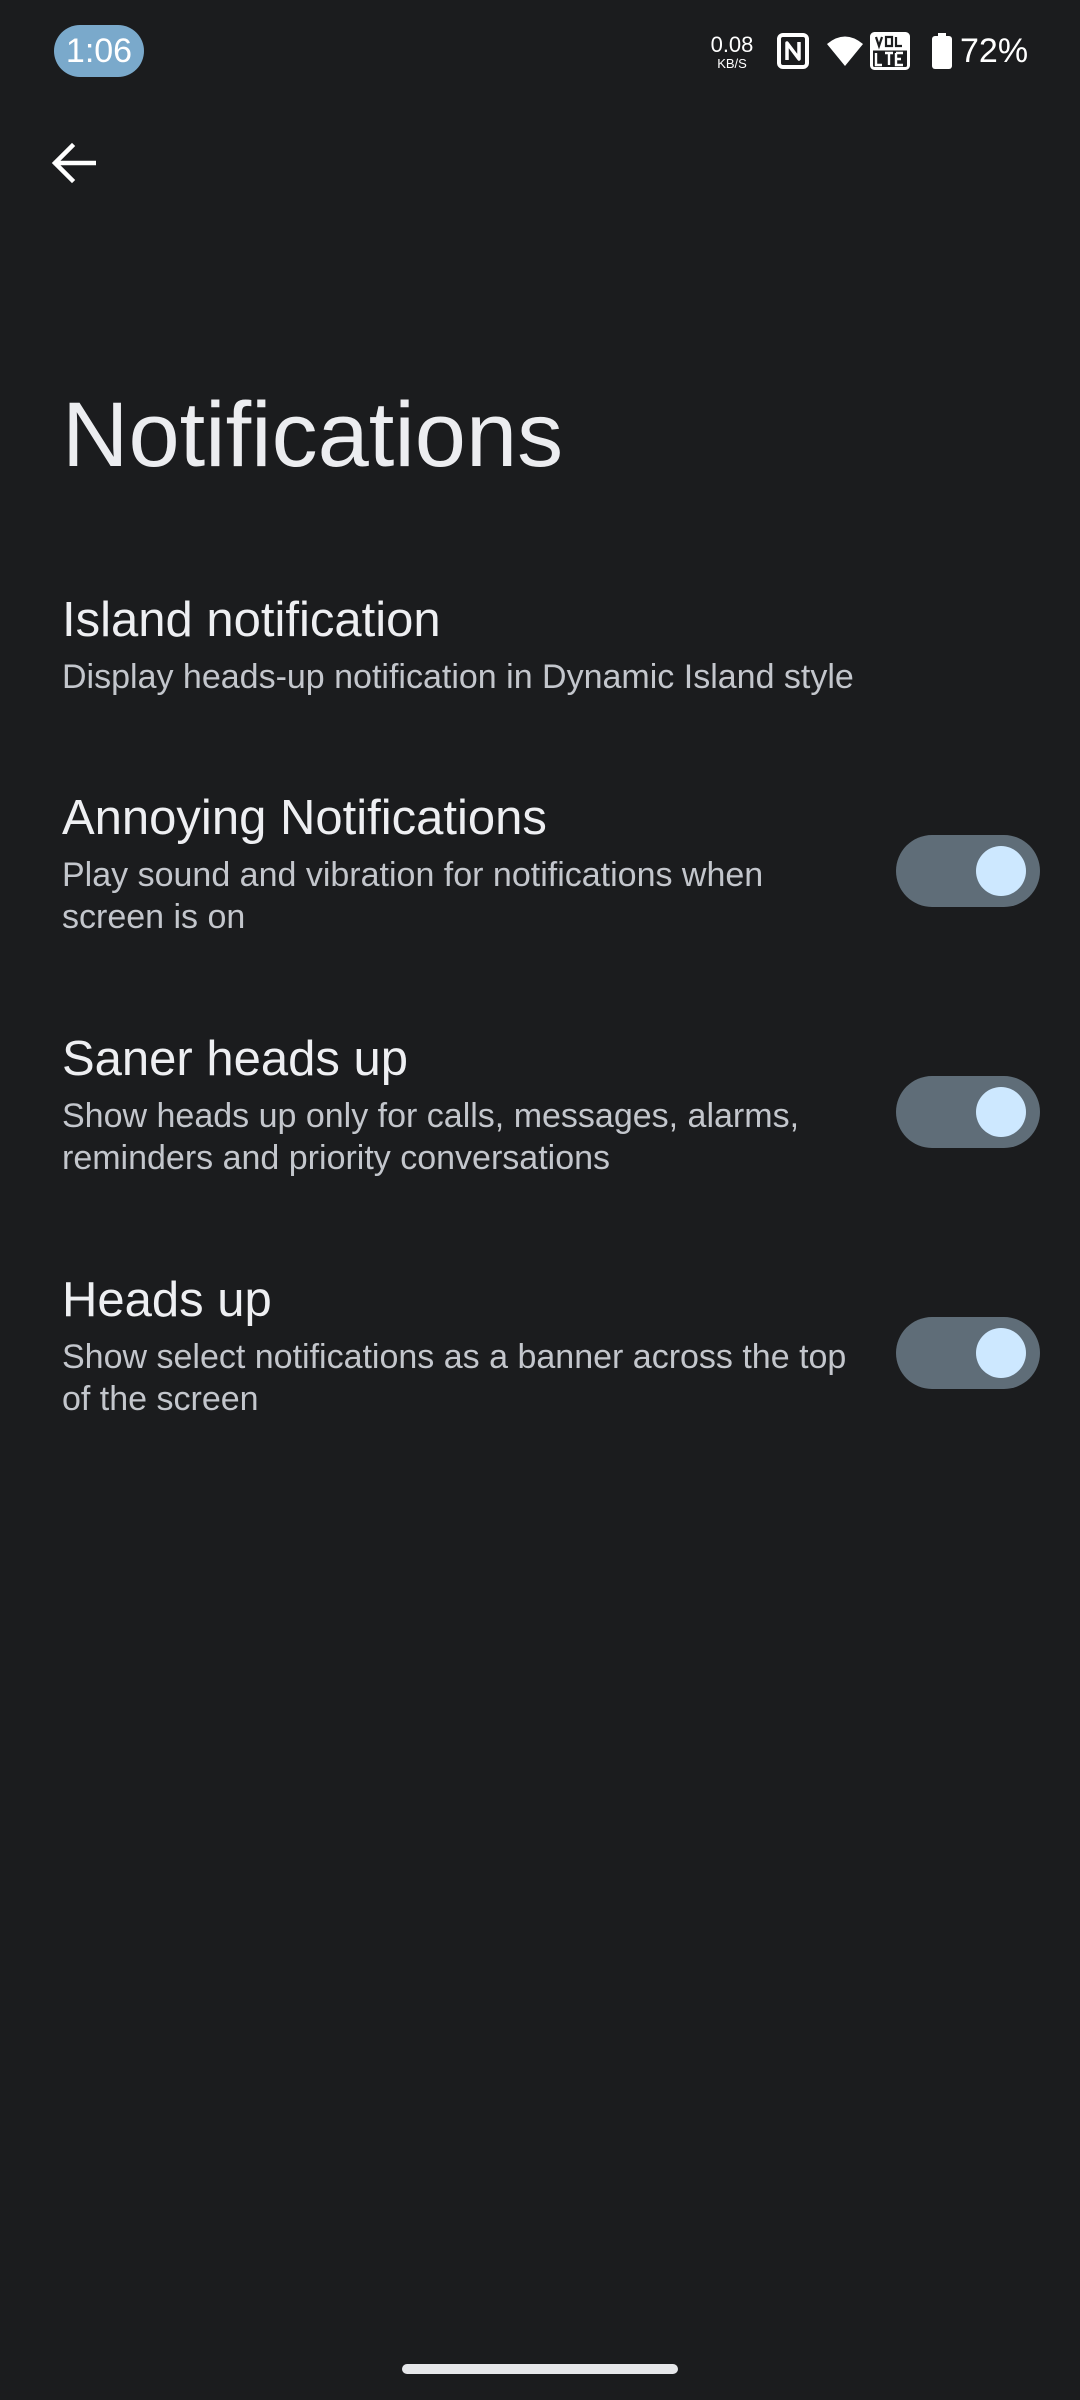 The height and width of the screenshot is (2400, 1080). I want to click on network-speed: 0.08 KB/S, so click(732, 51).